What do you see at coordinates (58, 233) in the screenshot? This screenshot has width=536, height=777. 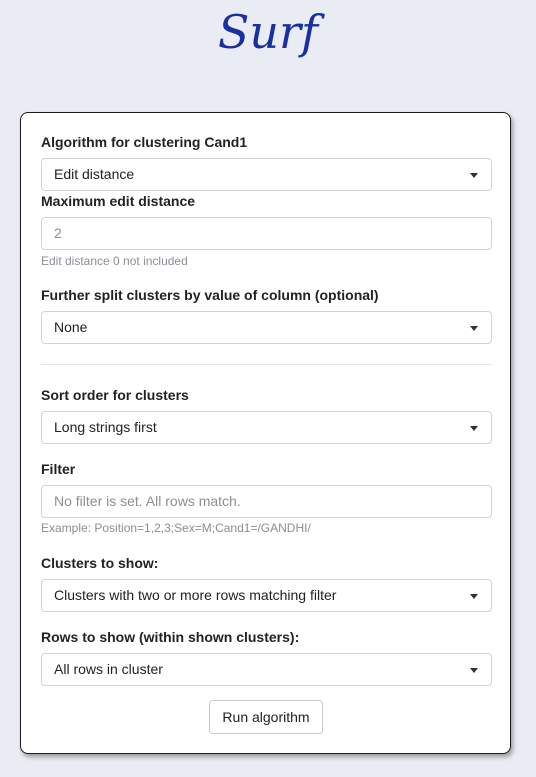 I see `max-edit-distance-placeholder: 2` at bounding box center [58, 233].